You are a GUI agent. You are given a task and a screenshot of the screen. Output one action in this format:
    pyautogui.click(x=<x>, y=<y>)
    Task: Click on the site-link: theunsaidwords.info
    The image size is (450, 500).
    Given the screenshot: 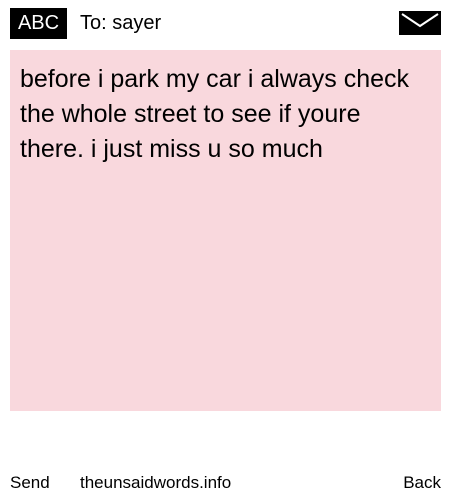 What is the action you would take?
    pyautogui.click(x=155, y=483)
    